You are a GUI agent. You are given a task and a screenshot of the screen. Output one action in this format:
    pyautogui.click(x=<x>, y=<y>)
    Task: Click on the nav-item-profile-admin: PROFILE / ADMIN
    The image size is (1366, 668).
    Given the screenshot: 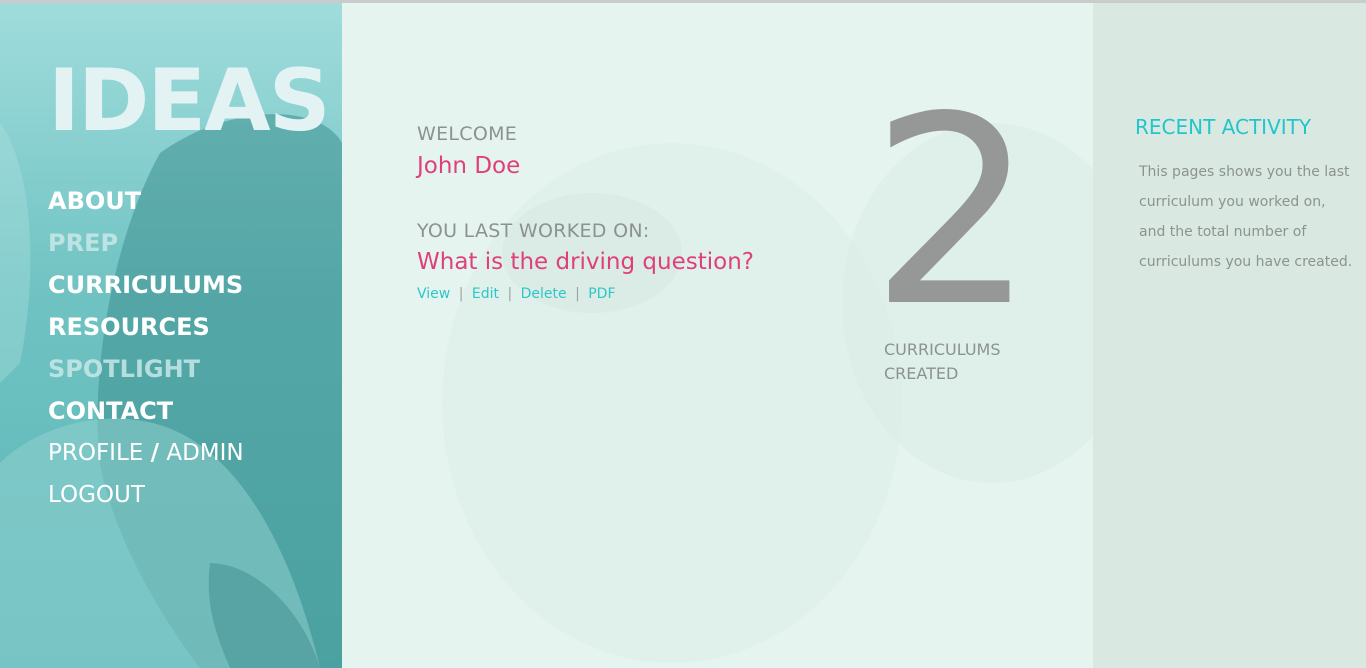 What is the action you would take?
    pyautogui.click(x=146, y=456)
    